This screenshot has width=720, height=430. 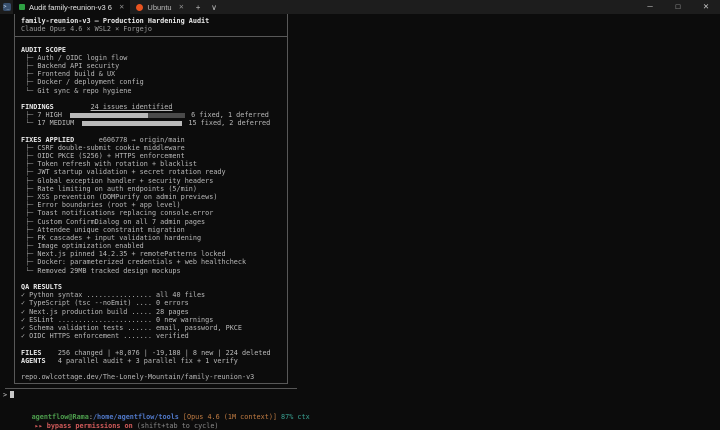 What do you see at coordinates (198, 7) in the screenshot?
I see `new-tab-button: +` at bounding box center [198, 7].